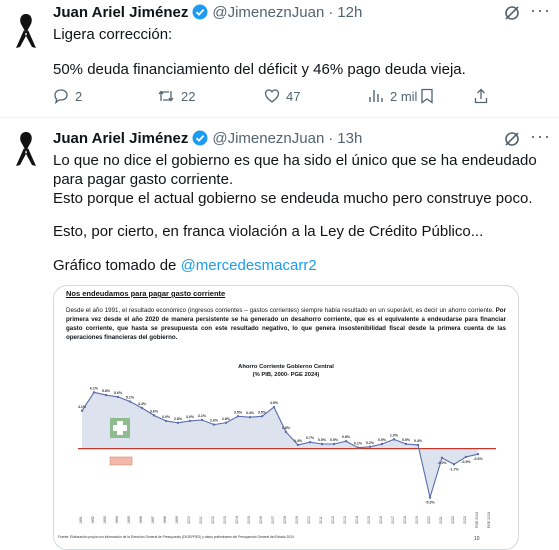 This screenshot has width=559, height=550. I want to click on minus-box, so click(121, 461).